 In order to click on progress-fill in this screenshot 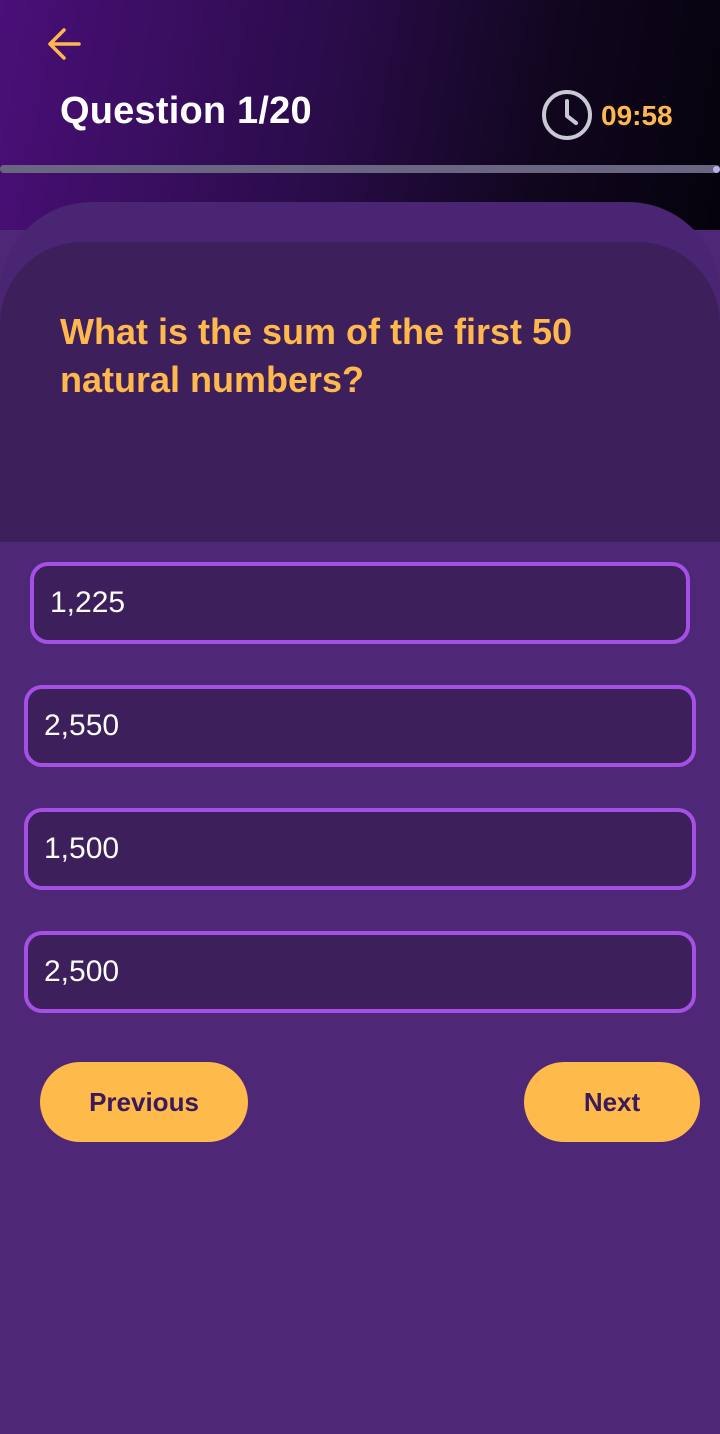, I will do `click(360, 169)`.